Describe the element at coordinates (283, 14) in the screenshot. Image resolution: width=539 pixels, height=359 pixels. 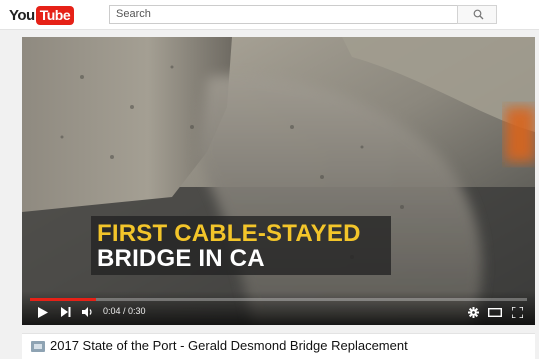
I see `search-input: Search` at that location.